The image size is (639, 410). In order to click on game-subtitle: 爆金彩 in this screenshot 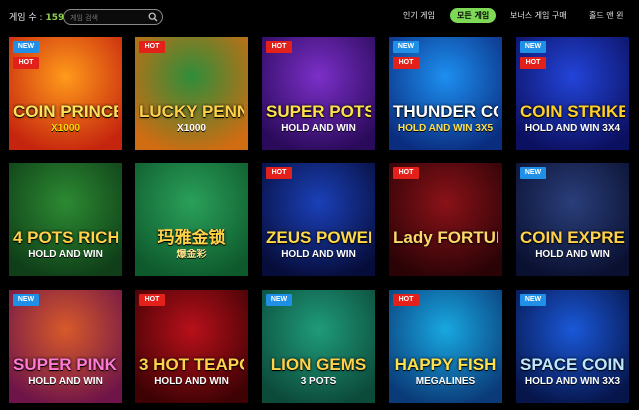, I will do `click(191, 254)`.